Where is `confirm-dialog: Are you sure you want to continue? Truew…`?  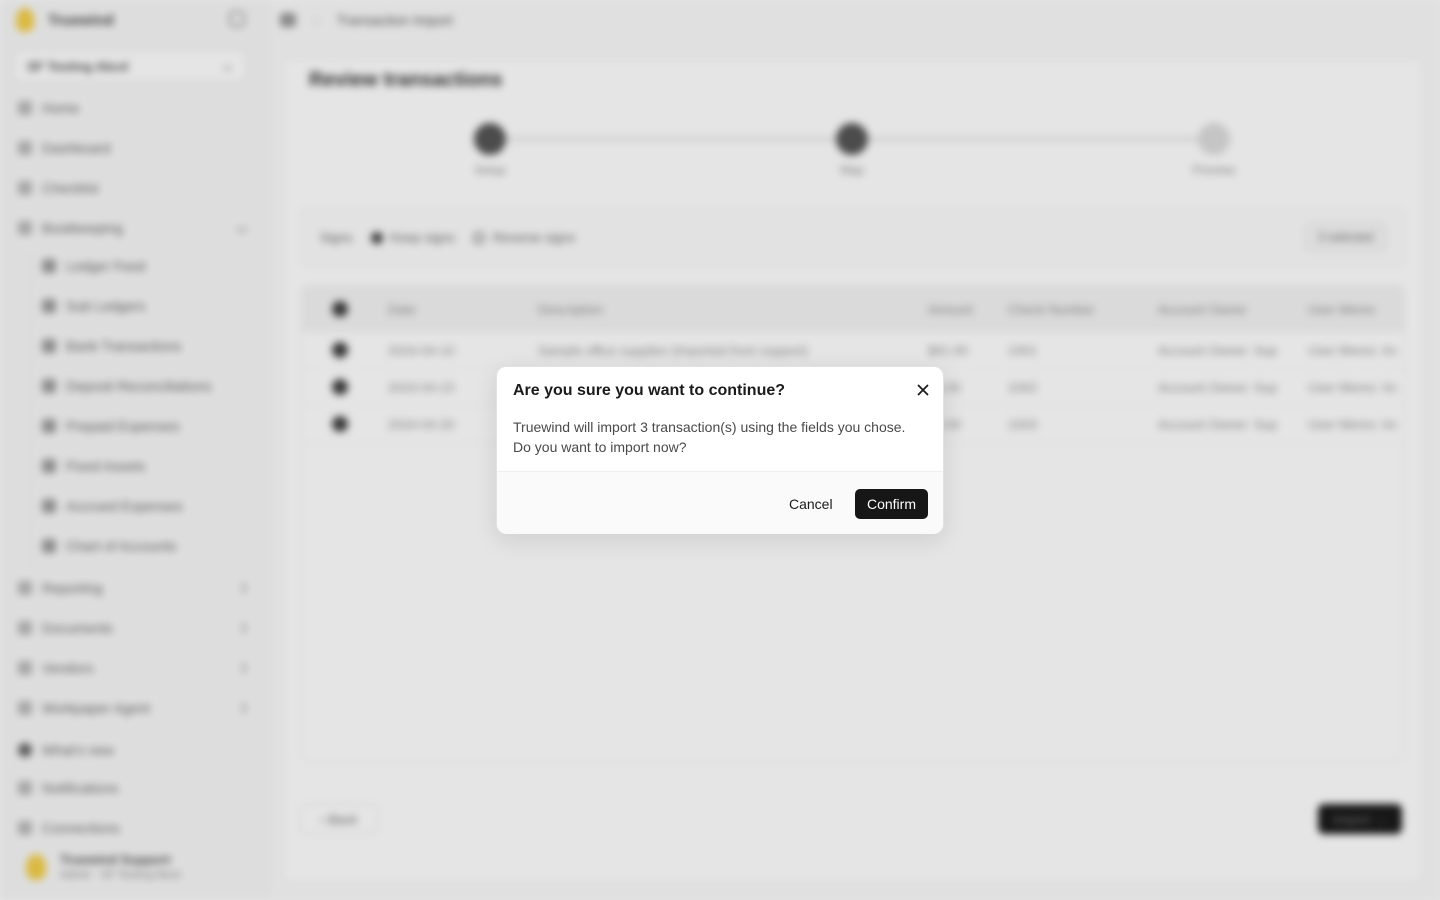
confirm-dialog: Are you sure you want to continue? Truew… is located at coordinates (720, 450).